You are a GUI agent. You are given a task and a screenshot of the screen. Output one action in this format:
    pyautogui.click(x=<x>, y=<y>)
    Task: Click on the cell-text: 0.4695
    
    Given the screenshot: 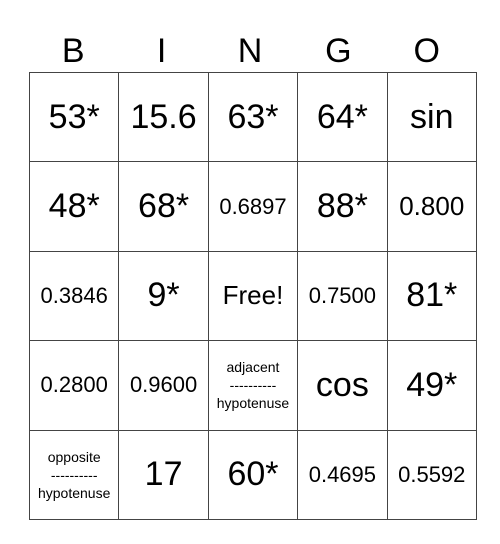 What is the action you would take?
    pyautogui.click(x=342, y=474)
    